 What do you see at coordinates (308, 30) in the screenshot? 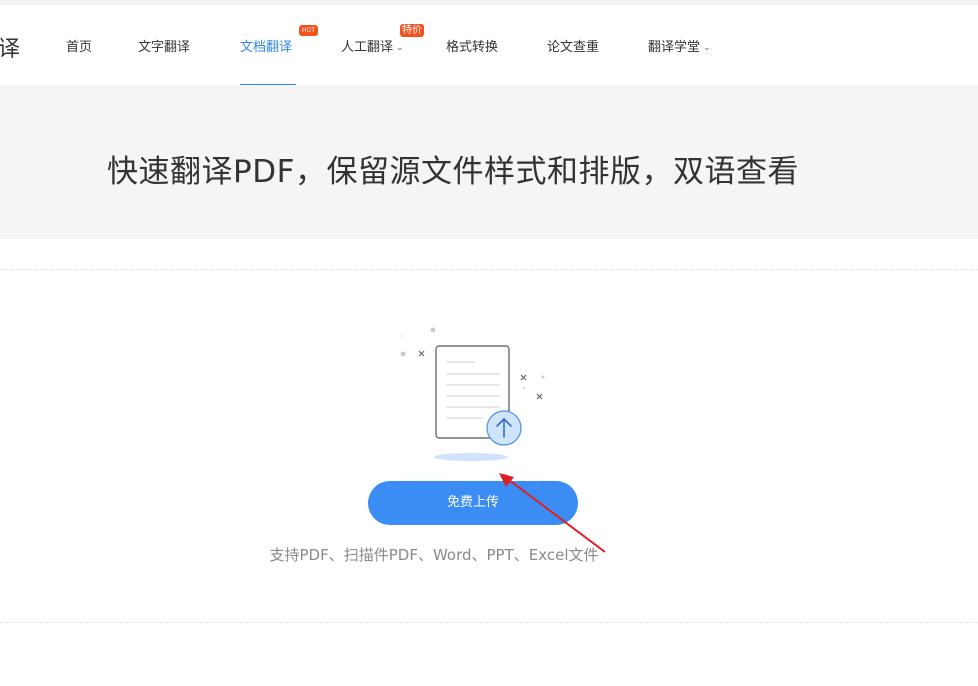
I see `hot-badge: HOT` at bounding box center [308, 30].